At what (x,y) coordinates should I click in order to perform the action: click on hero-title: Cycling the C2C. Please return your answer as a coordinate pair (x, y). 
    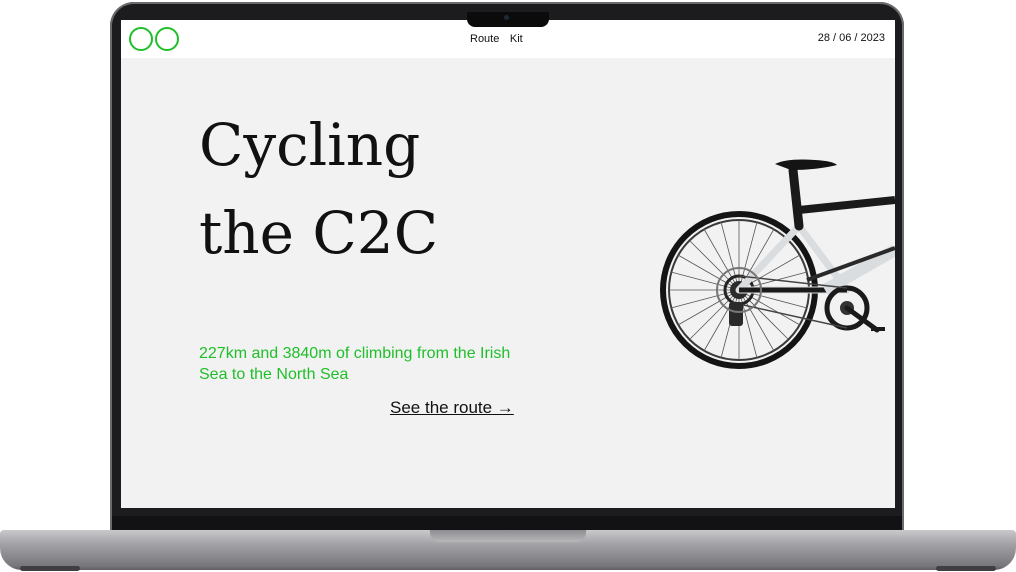
    Looking at the image, I should click on (318, 189).